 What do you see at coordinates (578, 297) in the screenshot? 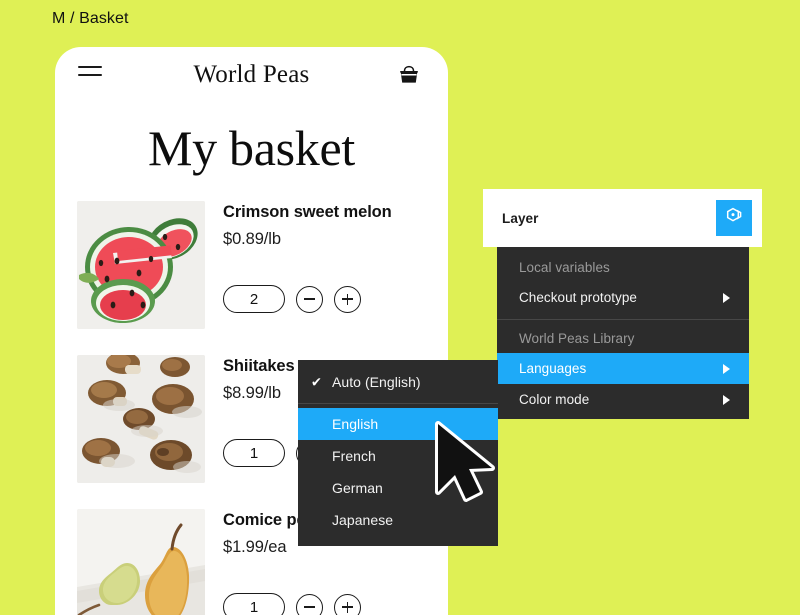
I see `menu-item-label: Checkout prototype` at bounding box center [578, 297].